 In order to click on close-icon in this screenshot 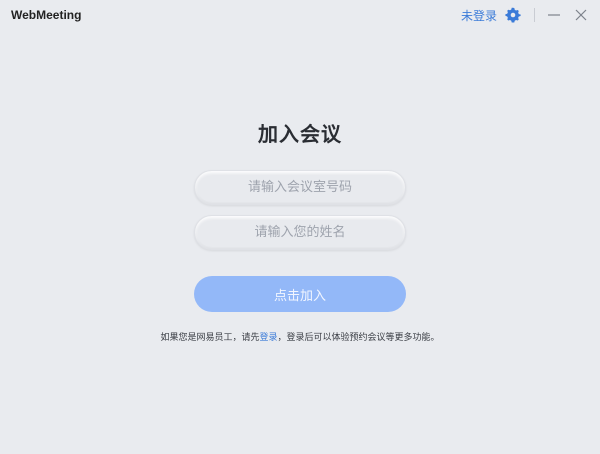, I will do `click(581, 15)`.